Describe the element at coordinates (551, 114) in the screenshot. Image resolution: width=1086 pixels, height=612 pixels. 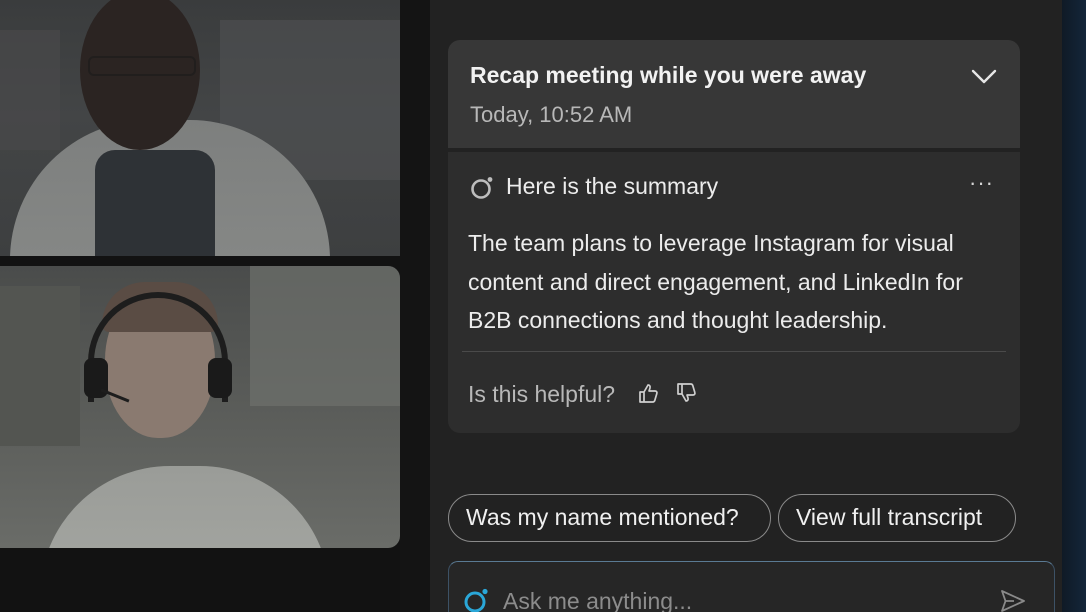
I see `recap-timestamp: Today, 10:52 AM` at that location.